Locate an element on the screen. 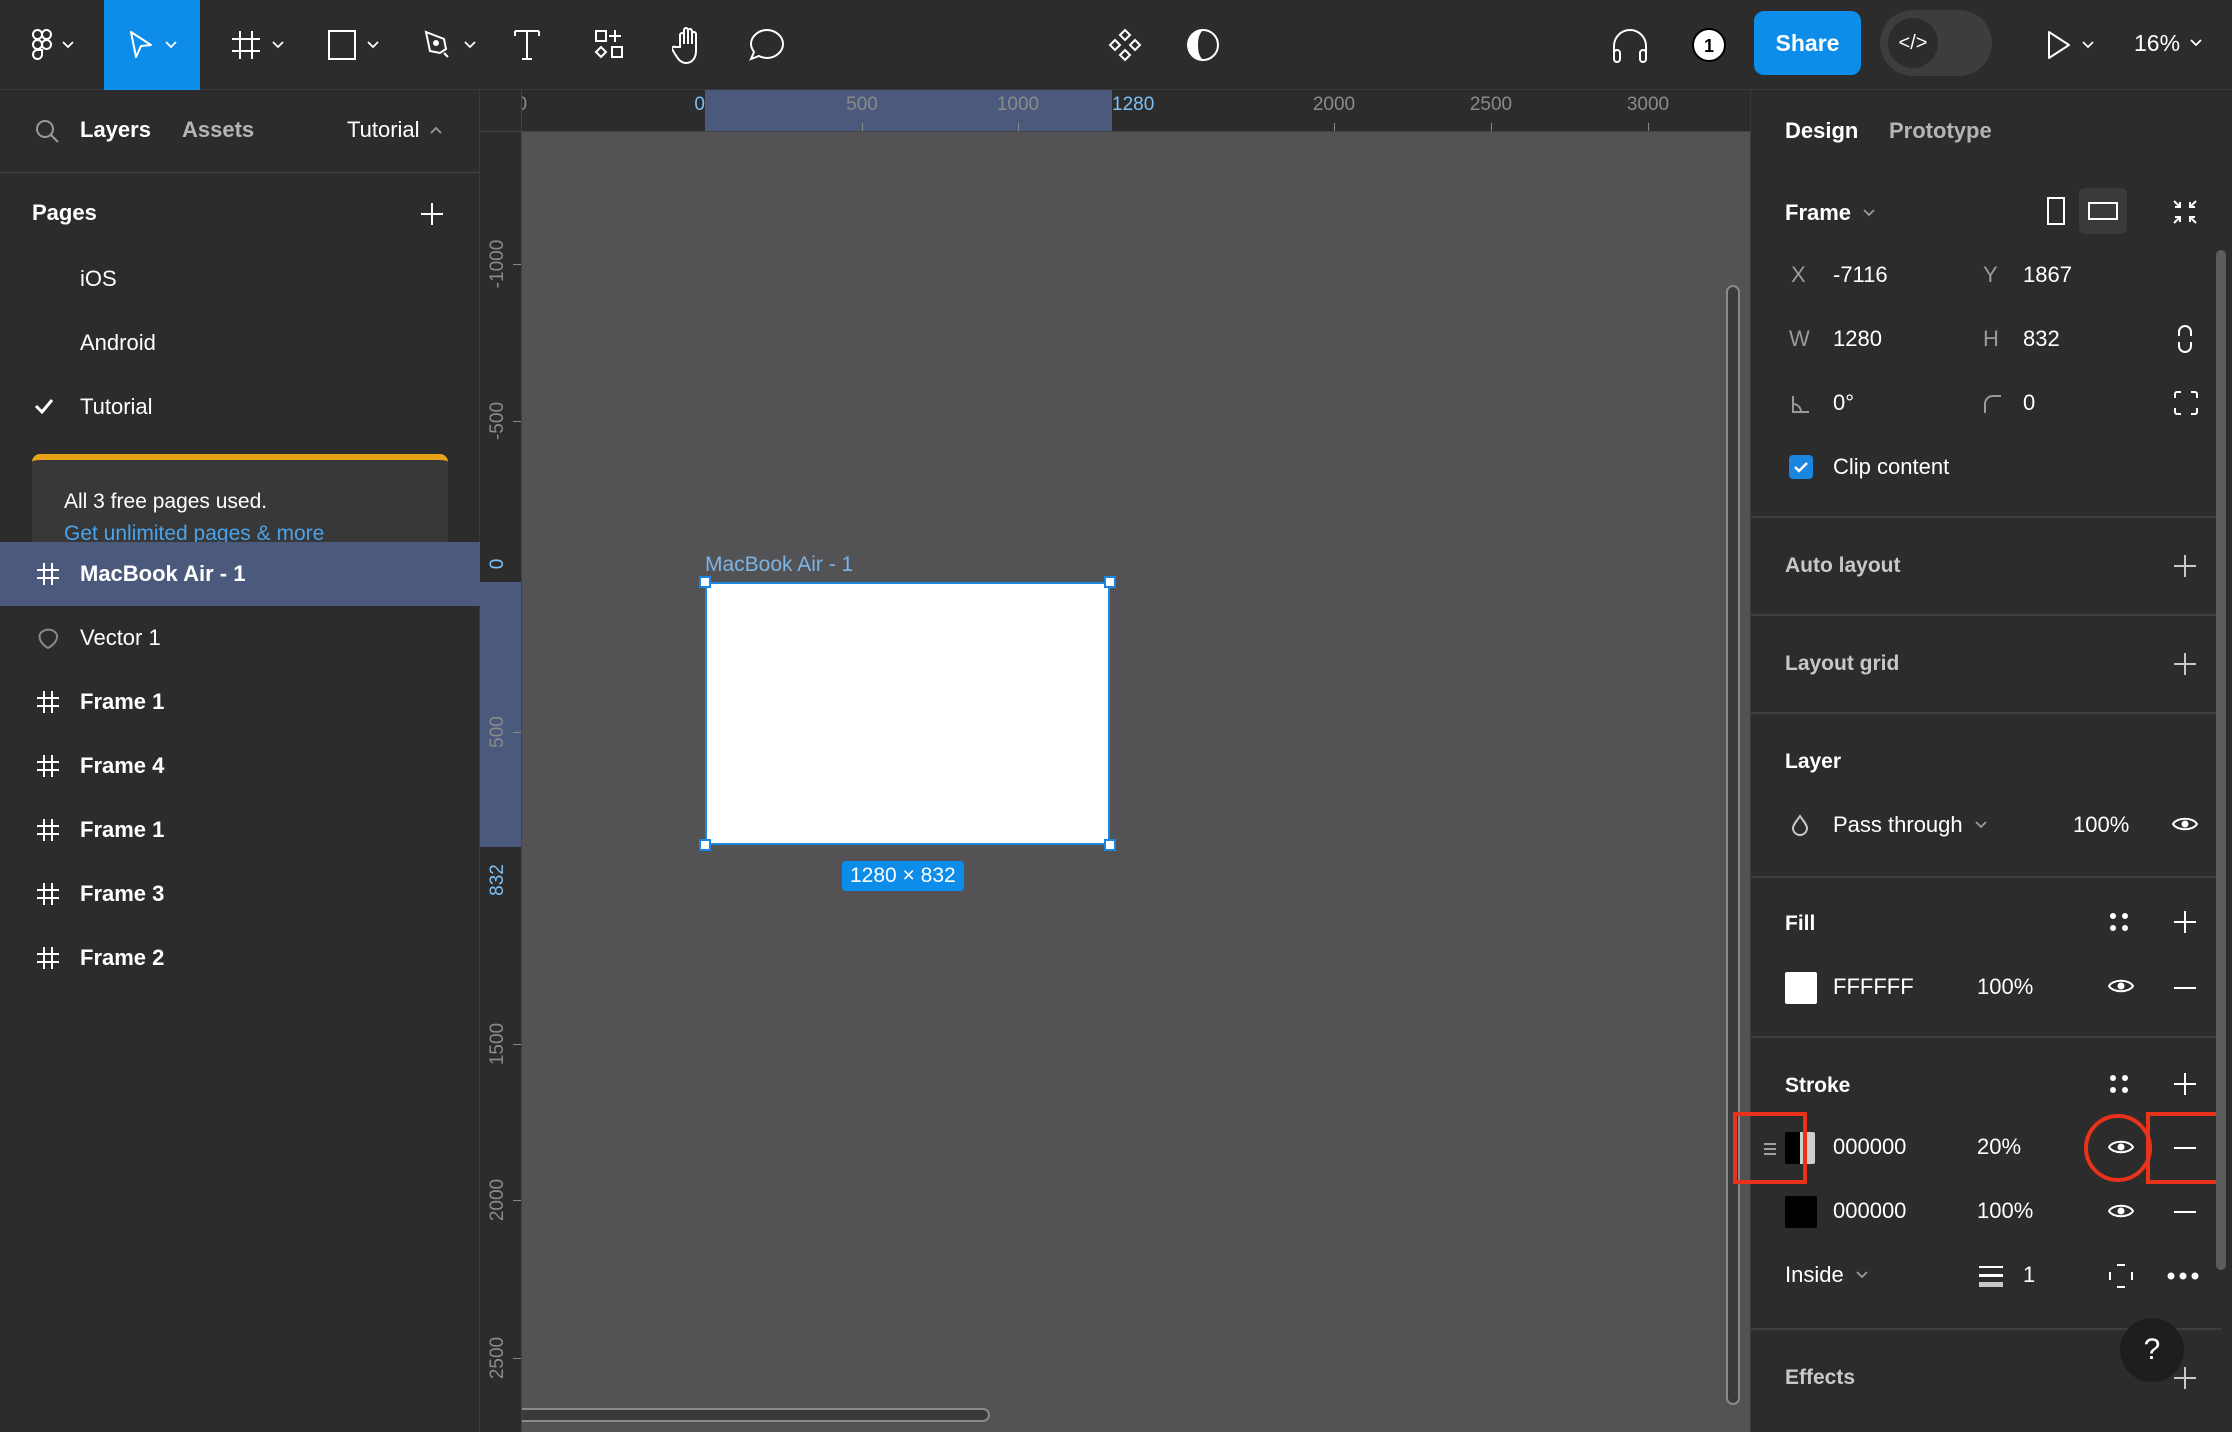  move-tool-button is located at coordinates (152, 45).